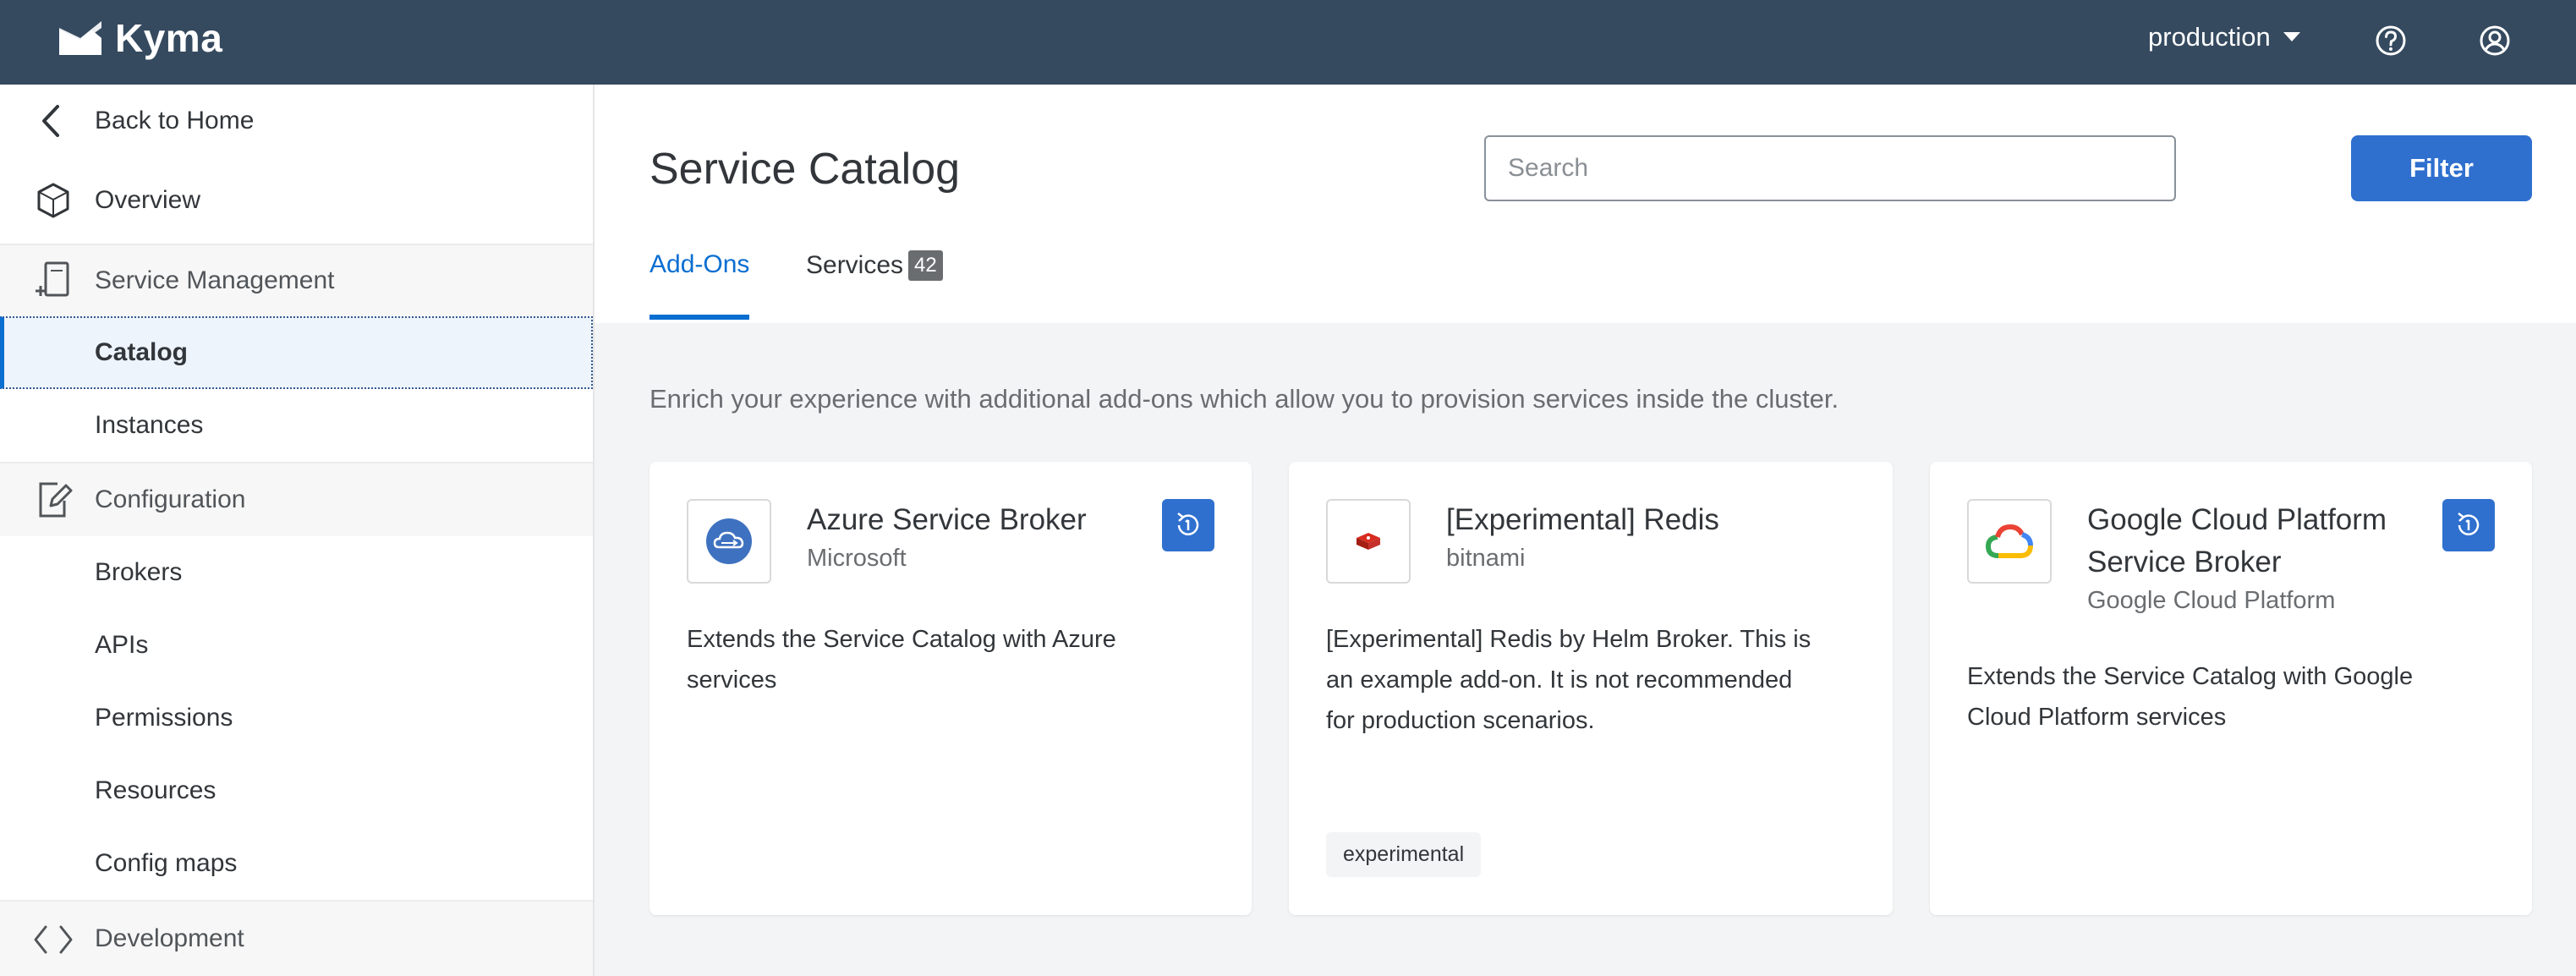  I want to click on user-icon, so click(2495, 41).